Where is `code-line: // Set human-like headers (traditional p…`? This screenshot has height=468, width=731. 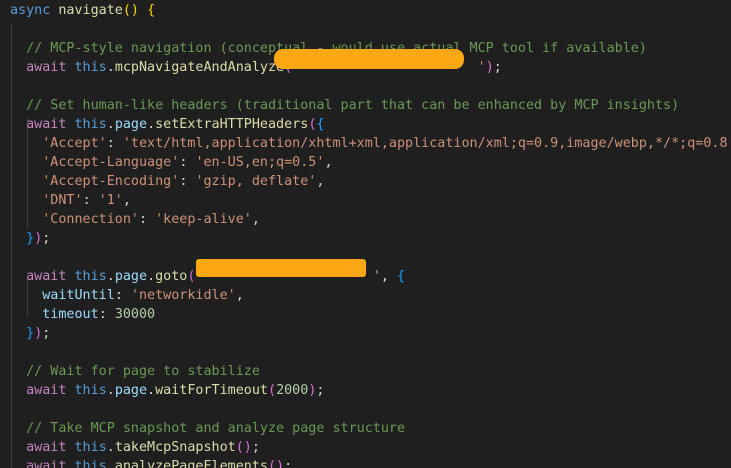
code-line: // Set human-like headers (traditional p… is located at coordinates (344, 105).